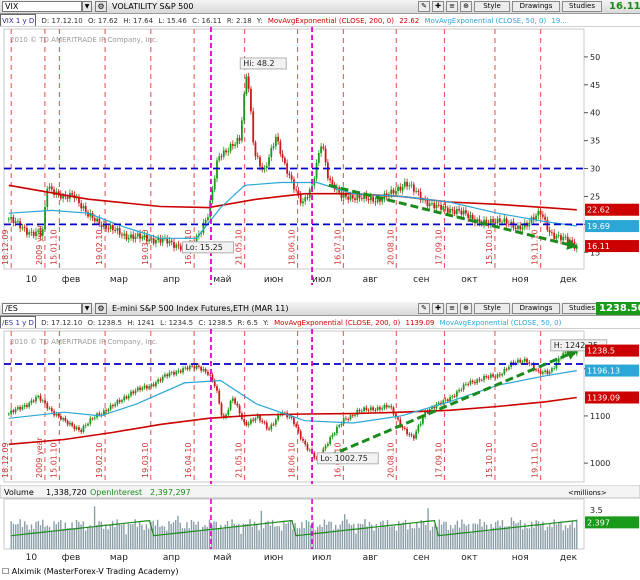 The width and height of the screenshot is (640, 580). What do you see at coordinates (18, 322) in the screenshot?
I see `timeframe-label: /ES 1 y D` at bounding box center [18, 322].